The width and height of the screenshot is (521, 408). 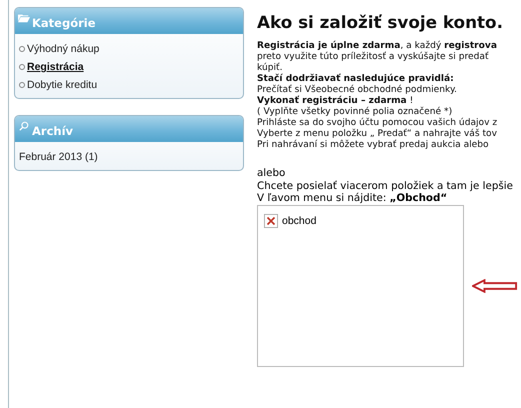 I want to click on image-alt-text: obchod, so click(x=299, y=220).